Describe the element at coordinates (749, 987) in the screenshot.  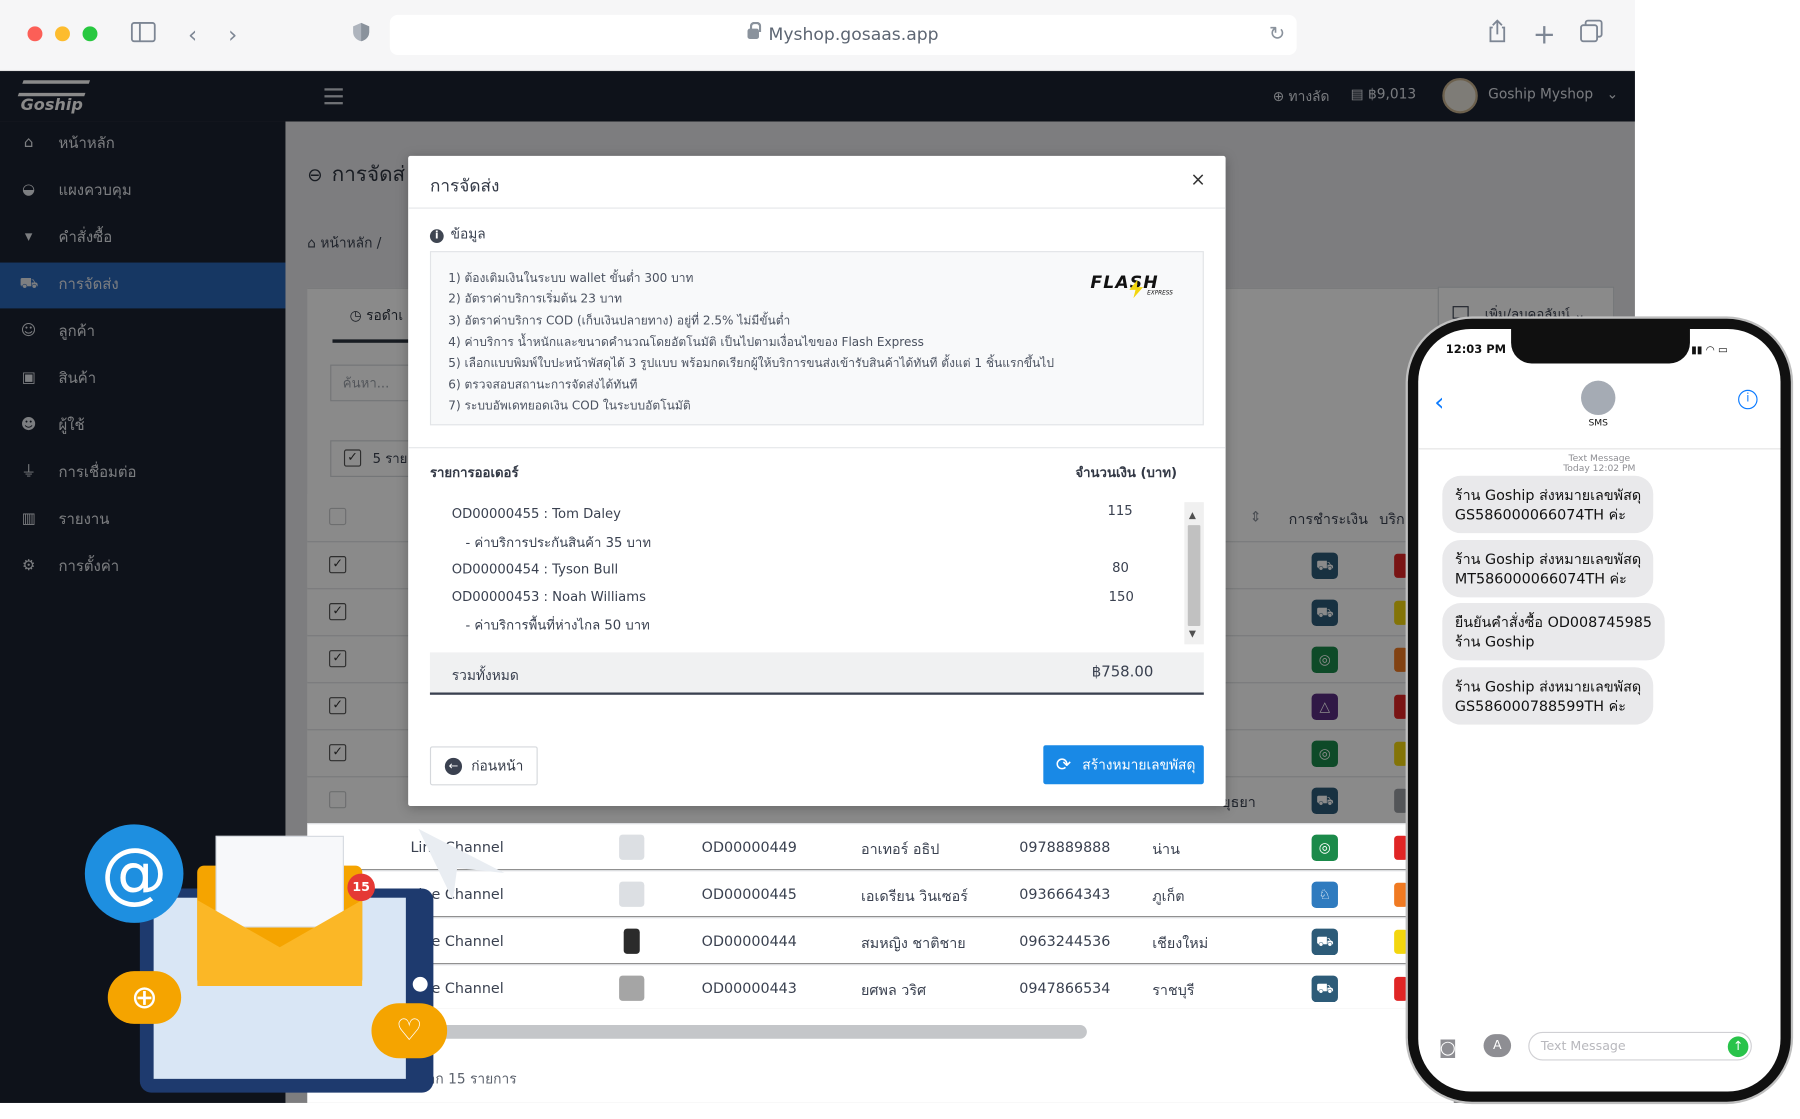
I see `order-id-cell: OD00000443` at that location.